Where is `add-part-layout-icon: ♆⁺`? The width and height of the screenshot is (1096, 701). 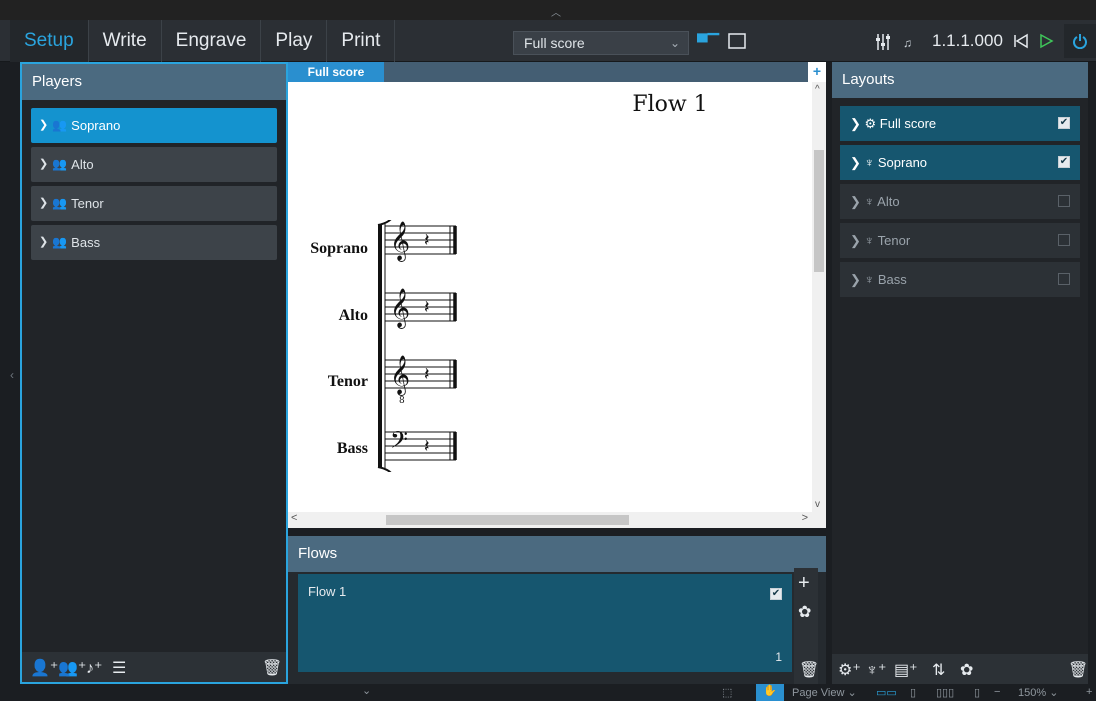
add-part-layout-icon: ♆⁺ is located at coordinates (876, 670).